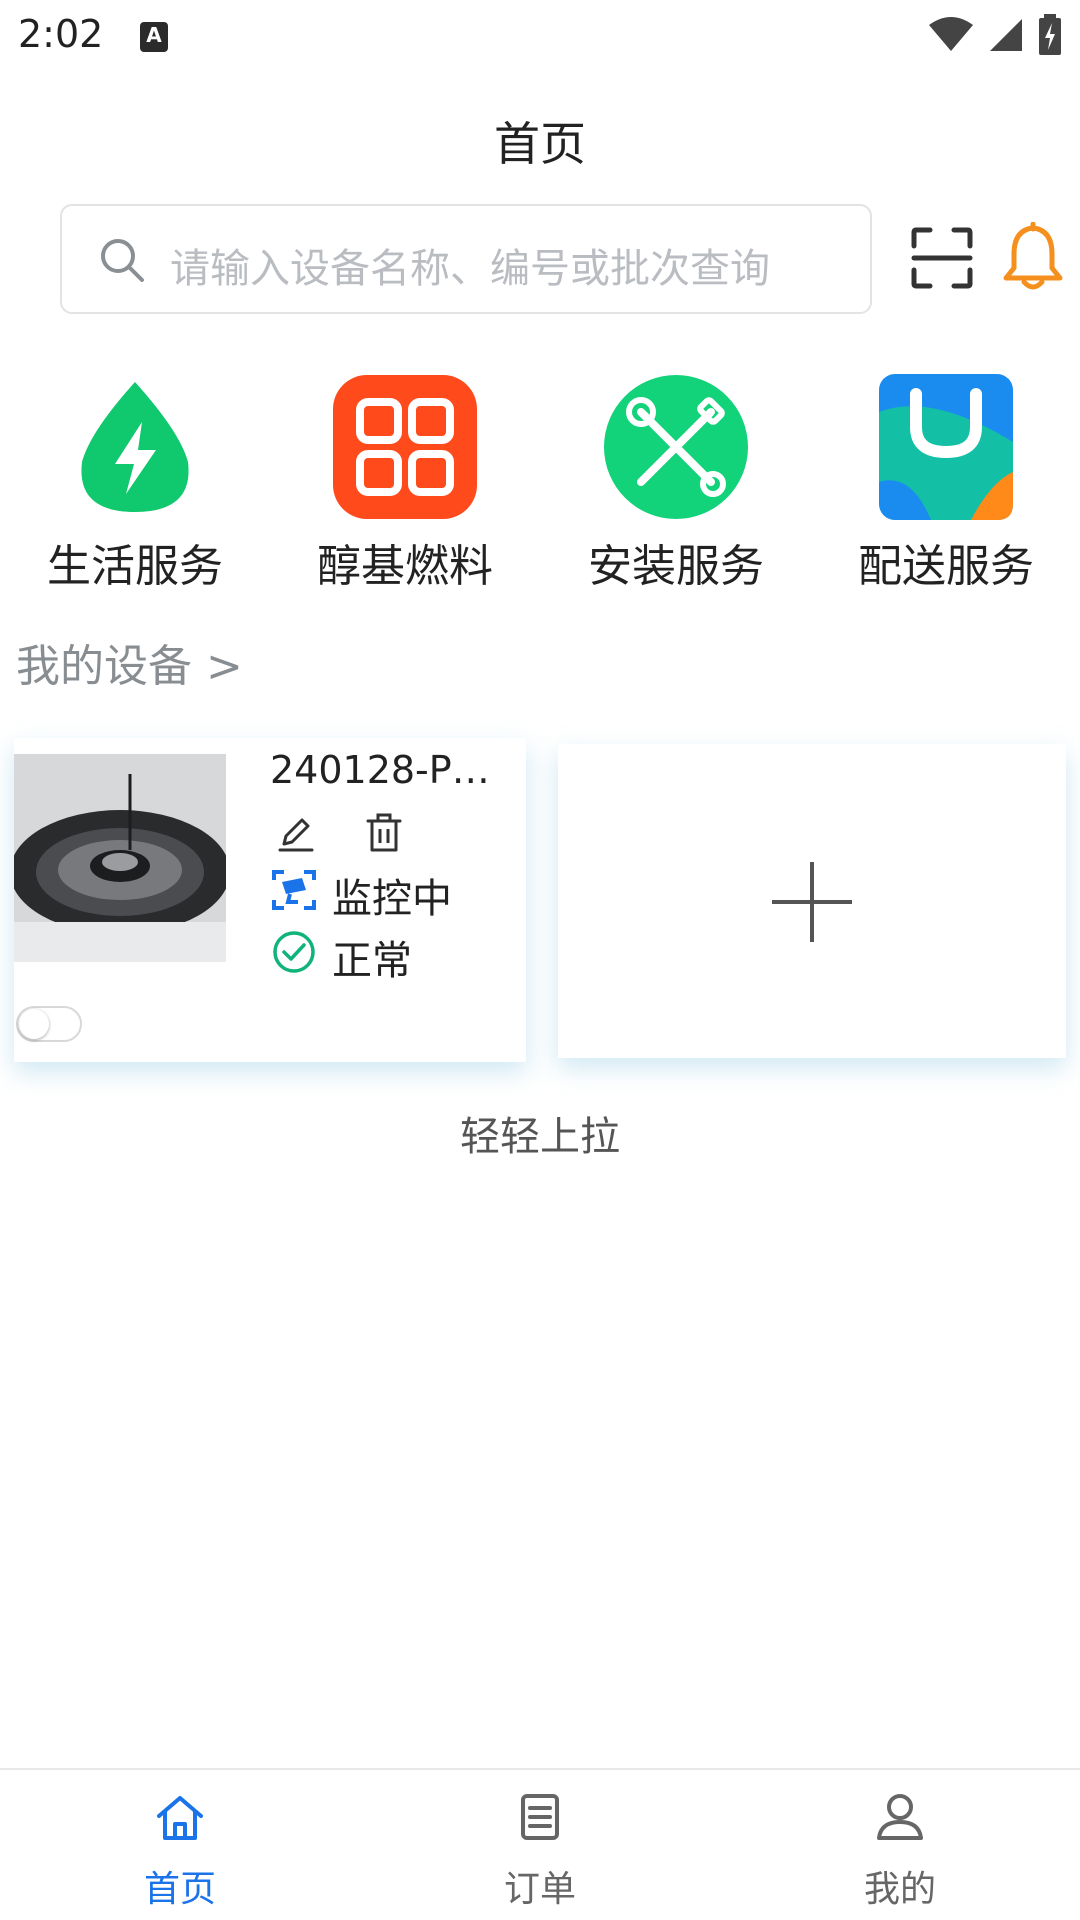 This screenshot has width=1080, height=1920. I want to click on scan-icon, so click(942, 258).